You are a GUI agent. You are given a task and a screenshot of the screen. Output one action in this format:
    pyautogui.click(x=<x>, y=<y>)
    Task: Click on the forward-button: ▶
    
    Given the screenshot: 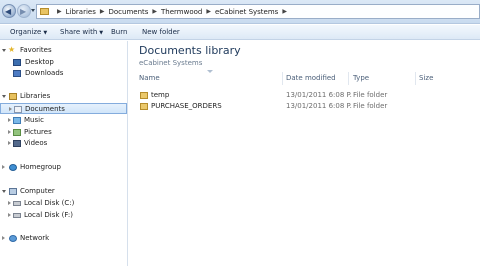 What is the action you would take?
    pyautogui.click(x=24, y=11)
    